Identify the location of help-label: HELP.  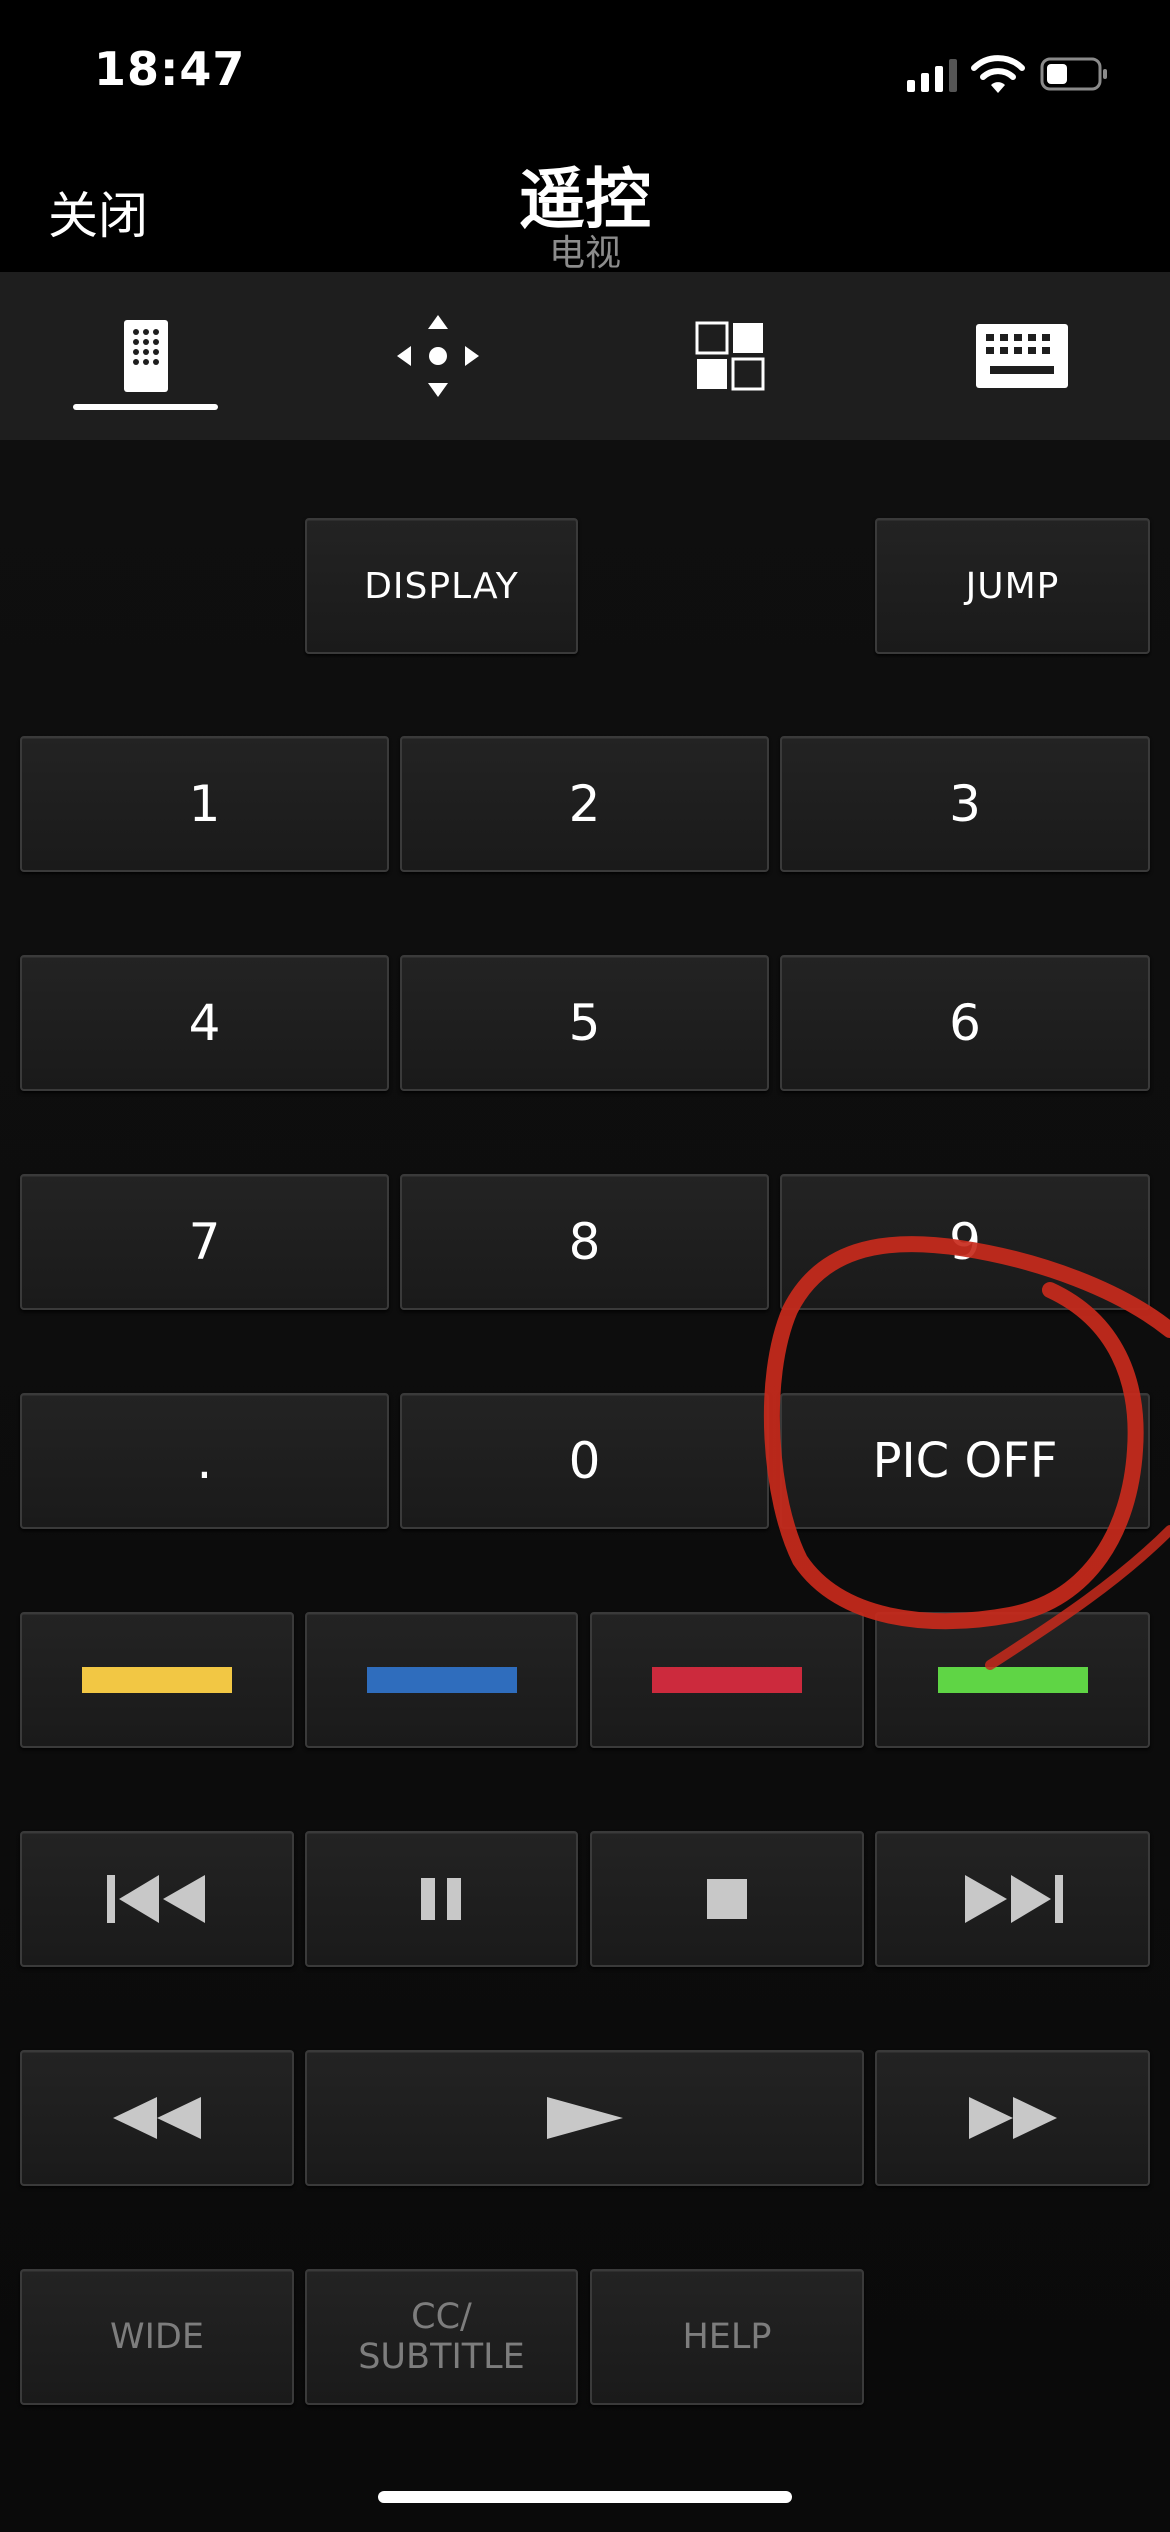
(727, 2337).